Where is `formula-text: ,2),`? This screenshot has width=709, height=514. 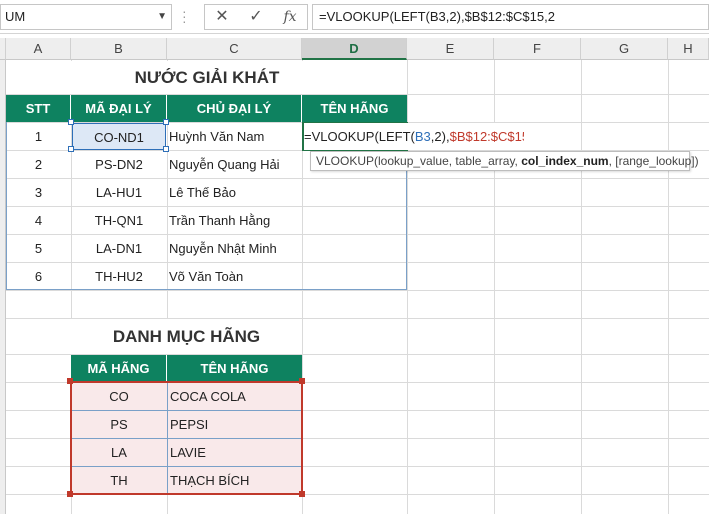 formula-text: ,2), is located at coordinates (440, 136).